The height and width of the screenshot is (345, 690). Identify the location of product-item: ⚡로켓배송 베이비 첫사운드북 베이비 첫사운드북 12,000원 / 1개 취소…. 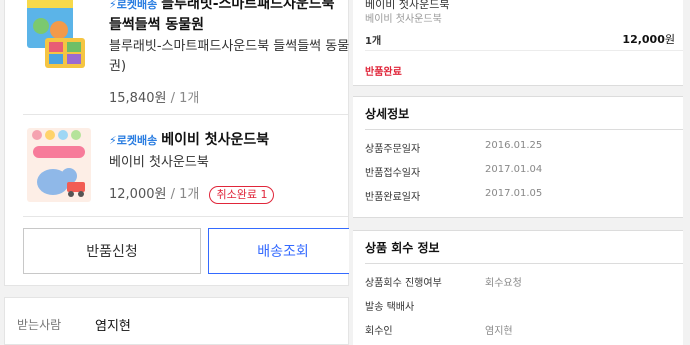
(187, 171).